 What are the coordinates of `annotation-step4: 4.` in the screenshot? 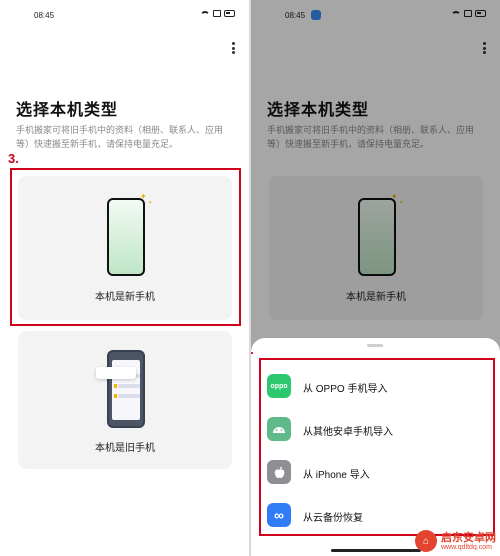 It's located at (252, 349).